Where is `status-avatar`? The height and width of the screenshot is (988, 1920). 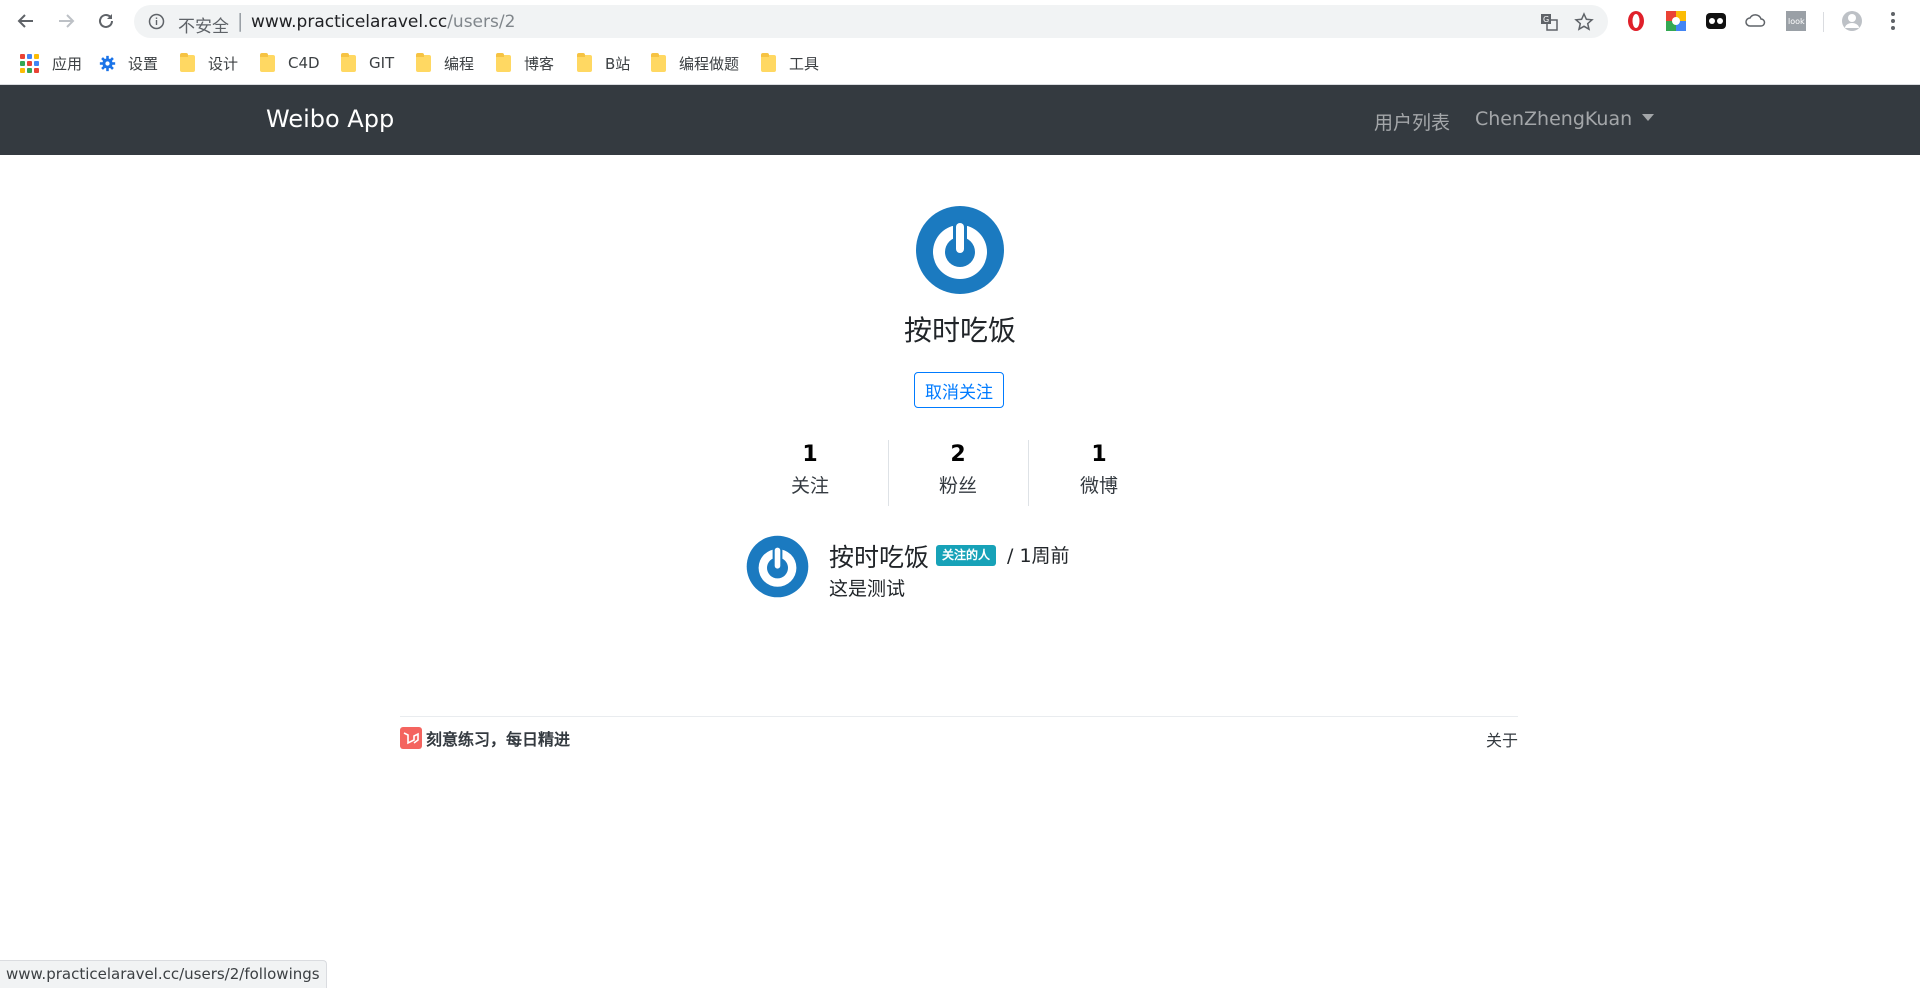
status-avatar is located at coordinates (777, 566).